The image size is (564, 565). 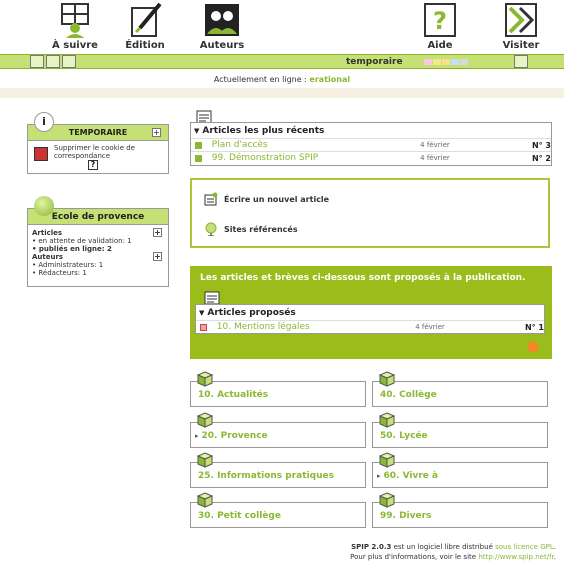 I want to click on authors-icon, so click(x=222, y=20).